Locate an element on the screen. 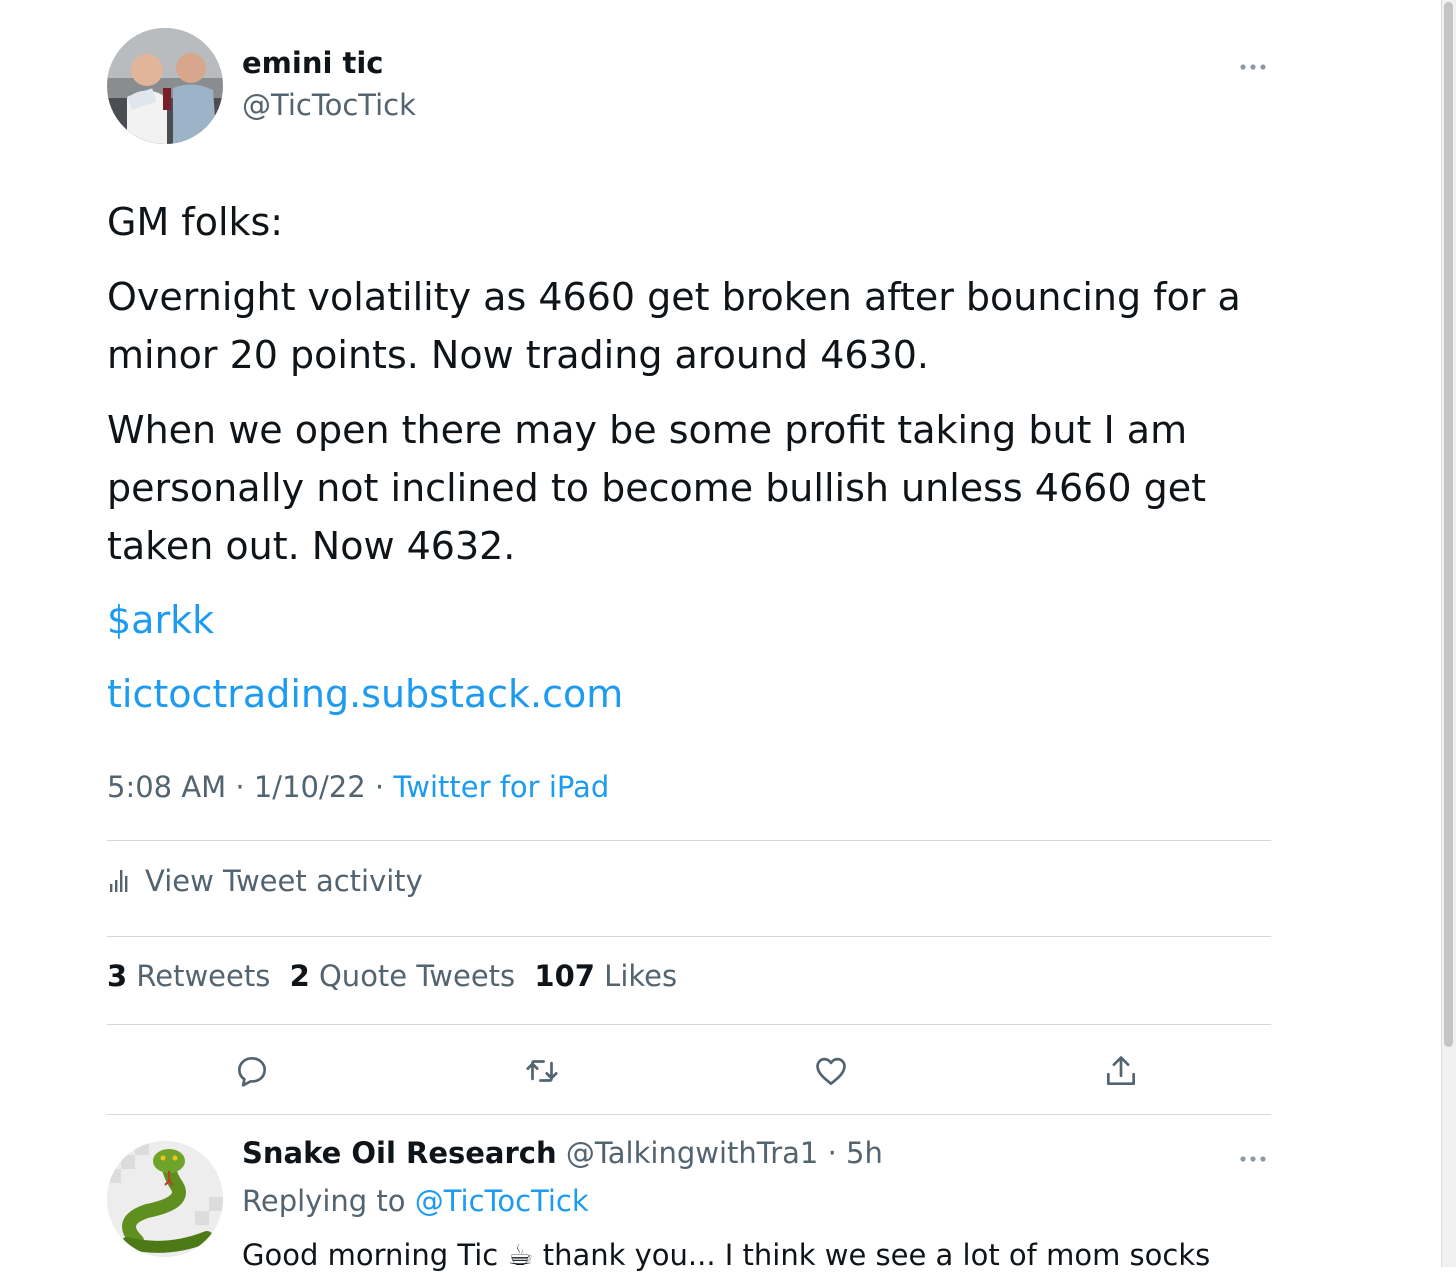 The width and height of the screenshot is (1456, 1272). share-button is located at coordinates (1121, 1071).